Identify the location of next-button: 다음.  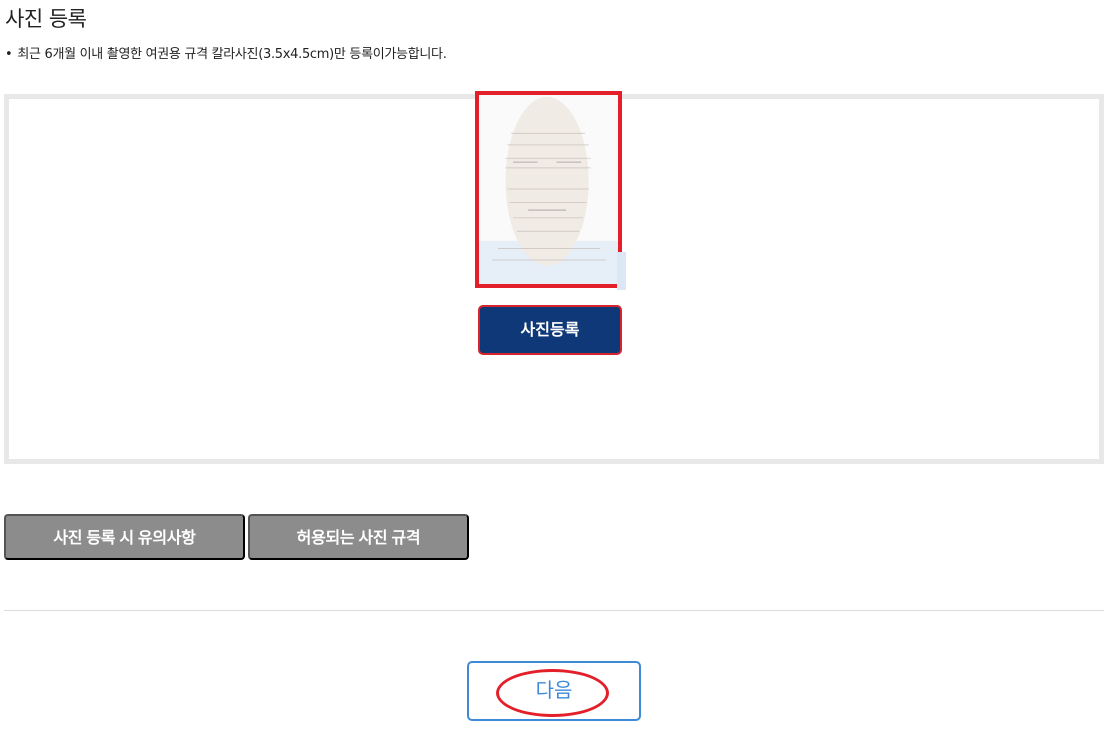
(554, 691).